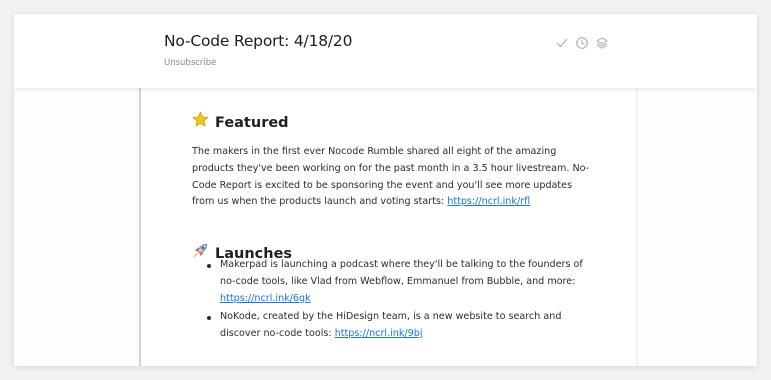 The image size is (771, 380). What do you see at coordinates (562, 43) in the screenshot?
I see `check-icon` at bounding box center [562, 43].